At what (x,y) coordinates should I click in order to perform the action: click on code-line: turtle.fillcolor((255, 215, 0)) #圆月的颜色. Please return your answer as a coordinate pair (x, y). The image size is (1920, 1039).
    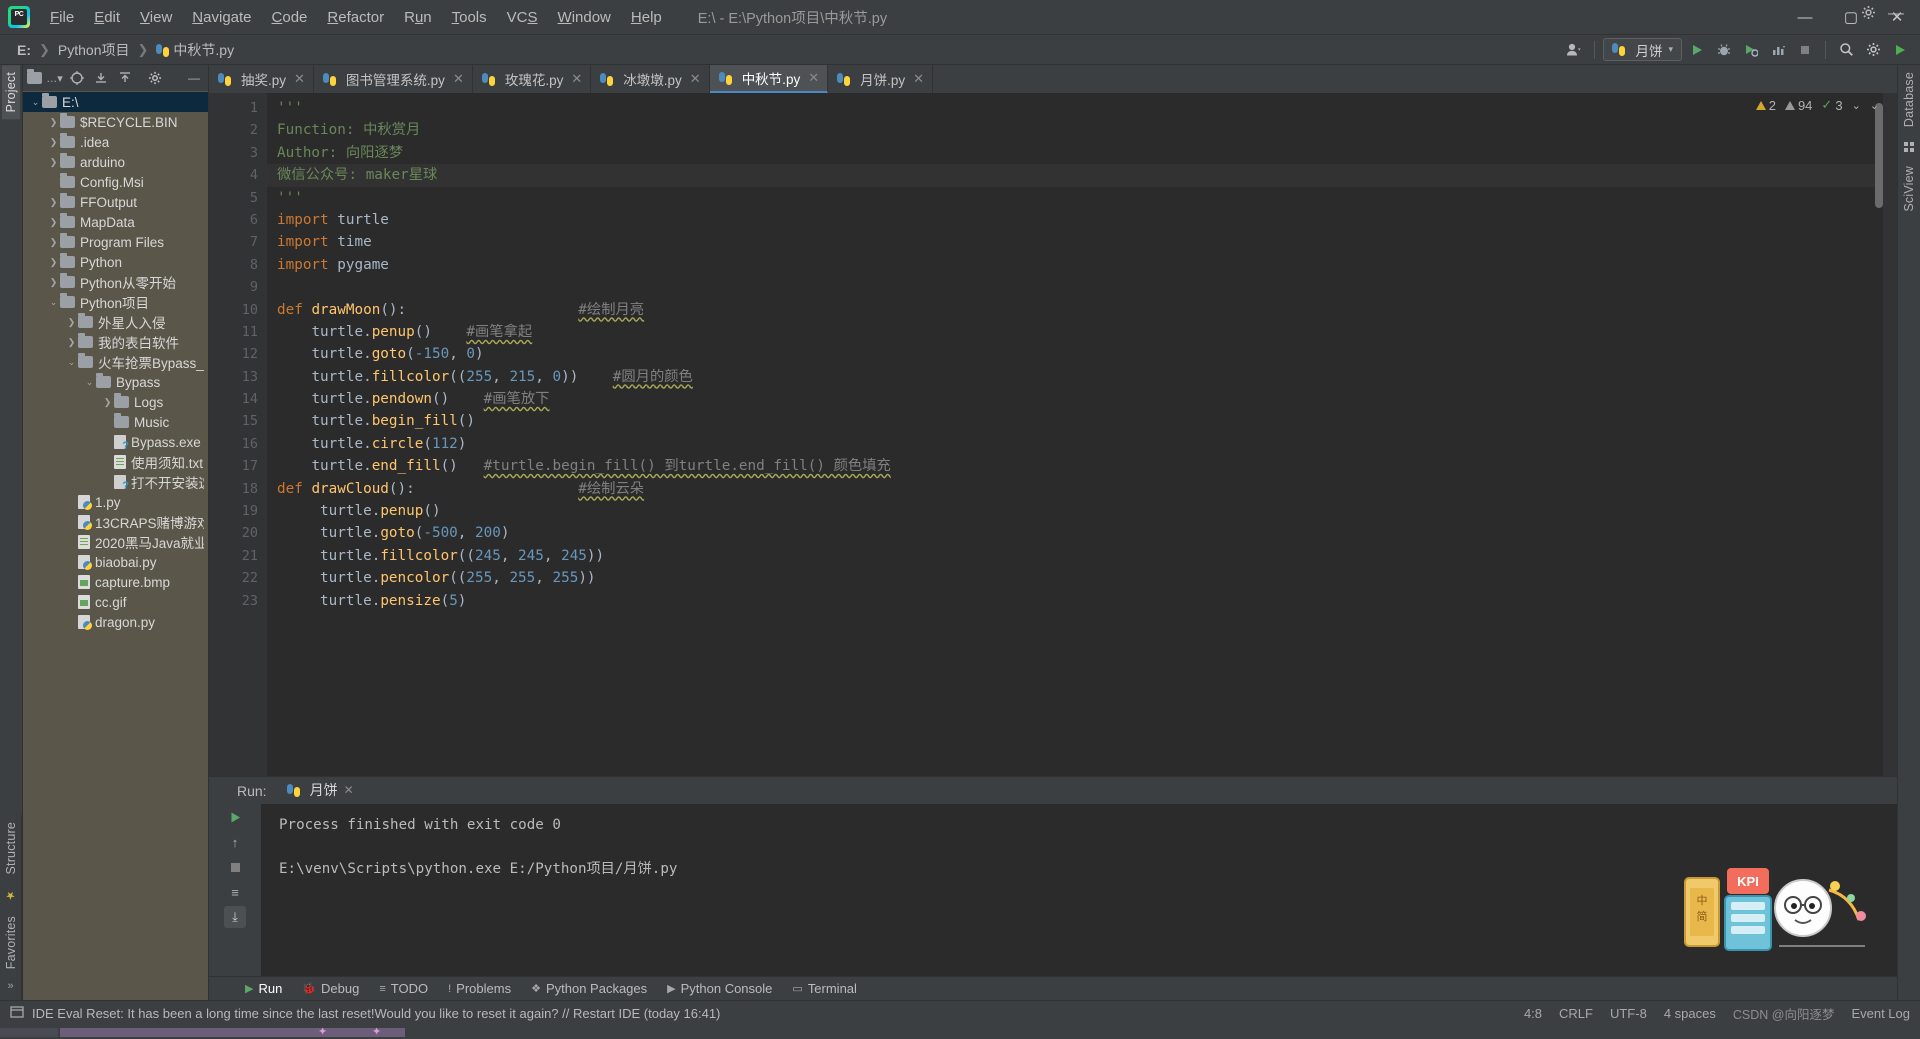
    Looking at the image, I should click on (1082, 377).